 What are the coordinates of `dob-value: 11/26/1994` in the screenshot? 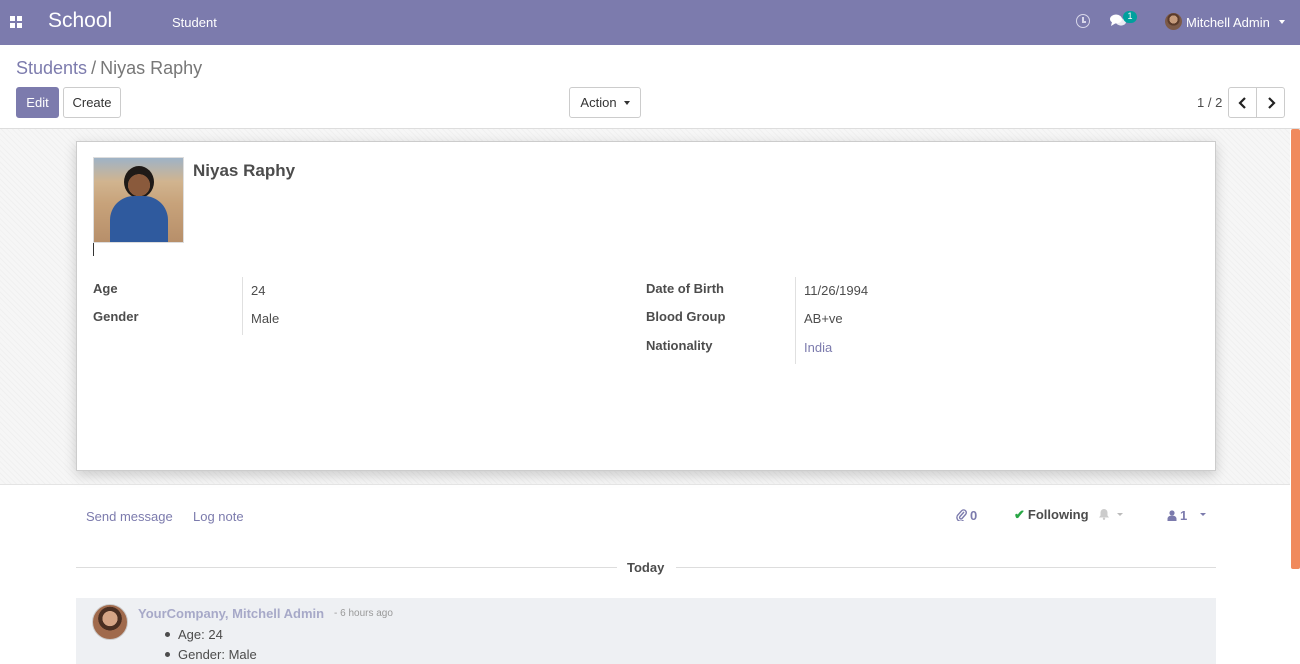 It's located at (836, 290).